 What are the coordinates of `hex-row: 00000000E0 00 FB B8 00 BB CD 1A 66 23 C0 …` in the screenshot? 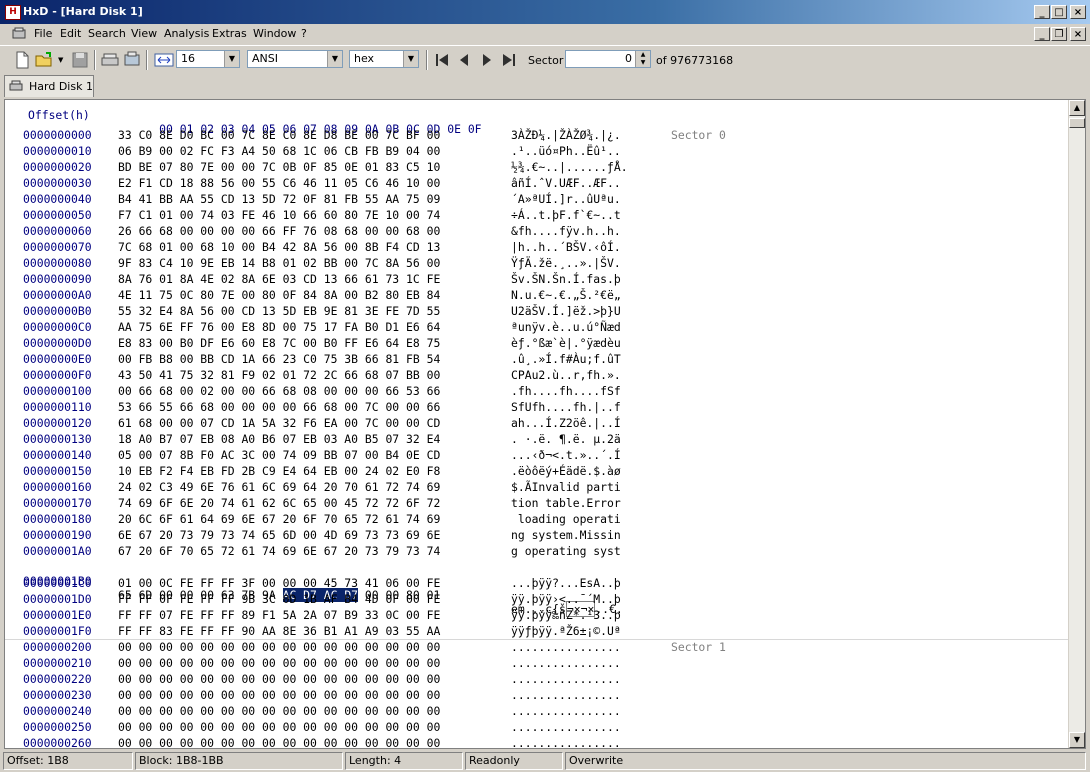 It's located at (537, 360).